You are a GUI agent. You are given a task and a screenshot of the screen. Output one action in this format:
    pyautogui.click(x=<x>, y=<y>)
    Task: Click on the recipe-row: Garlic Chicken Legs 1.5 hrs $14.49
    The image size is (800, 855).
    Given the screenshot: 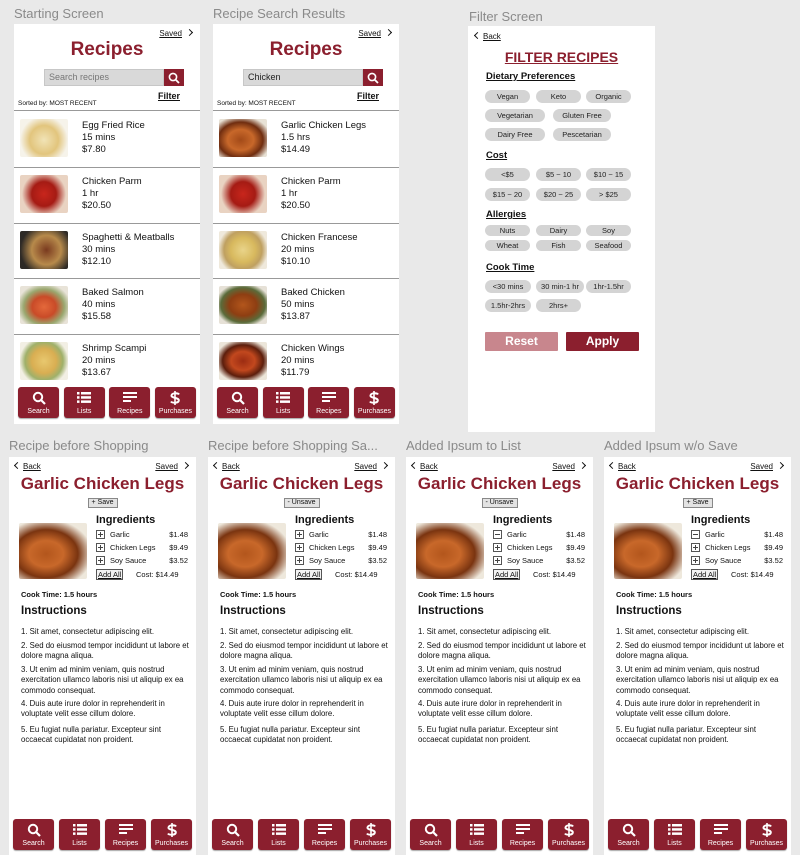 What is the action you would take?
    pyautogui.click(x=306, y=139)
    